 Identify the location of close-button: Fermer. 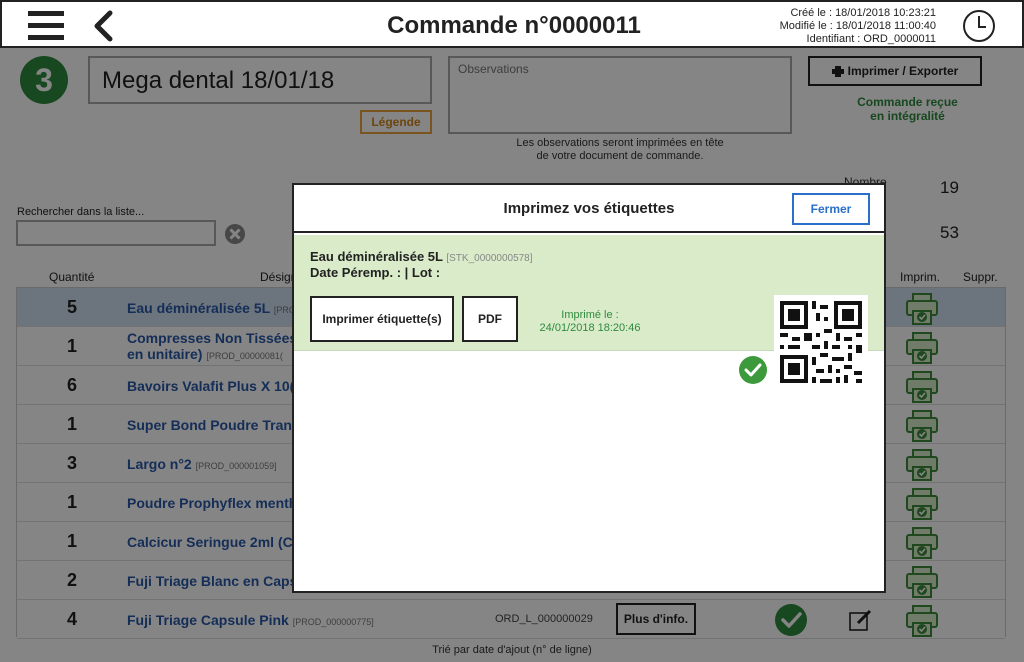
(831, 209).